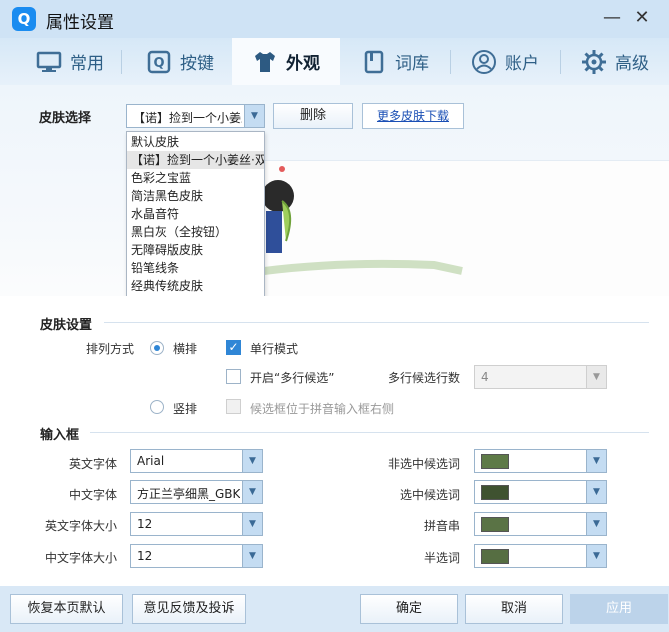 This screenshot has width=669, height=632. Describe the element at coordinates (65, 118) in the screenshot. I see `skin-select-label: 皮肤选择` at that location.